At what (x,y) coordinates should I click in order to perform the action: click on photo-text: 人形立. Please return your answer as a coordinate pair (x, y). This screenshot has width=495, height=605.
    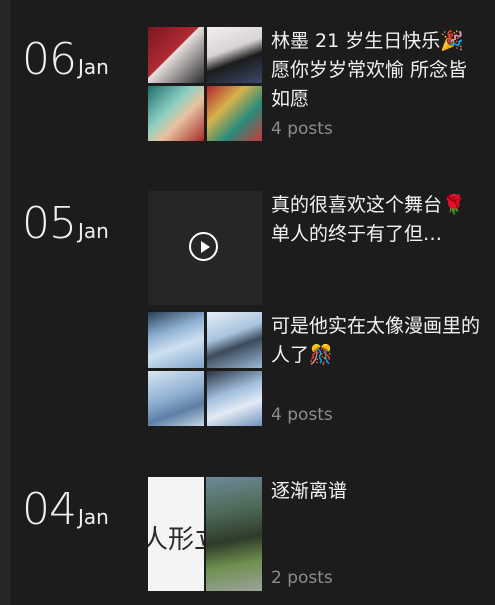
    Looking at the image, I should click on (176, 540).